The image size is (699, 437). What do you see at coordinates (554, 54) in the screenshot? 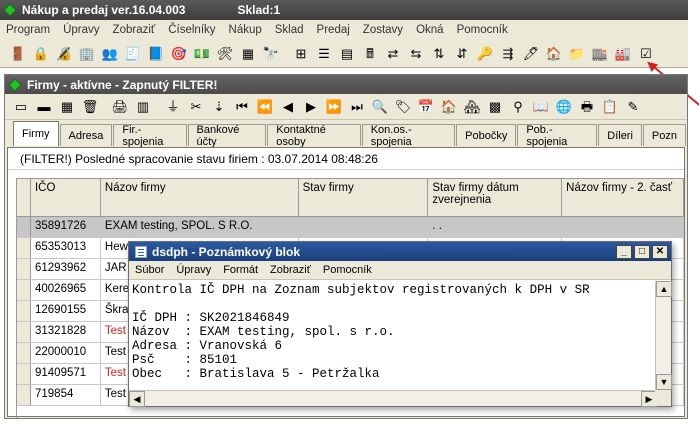
I see `house-settings-icon: 🏠` at bounding box center [554, 54].